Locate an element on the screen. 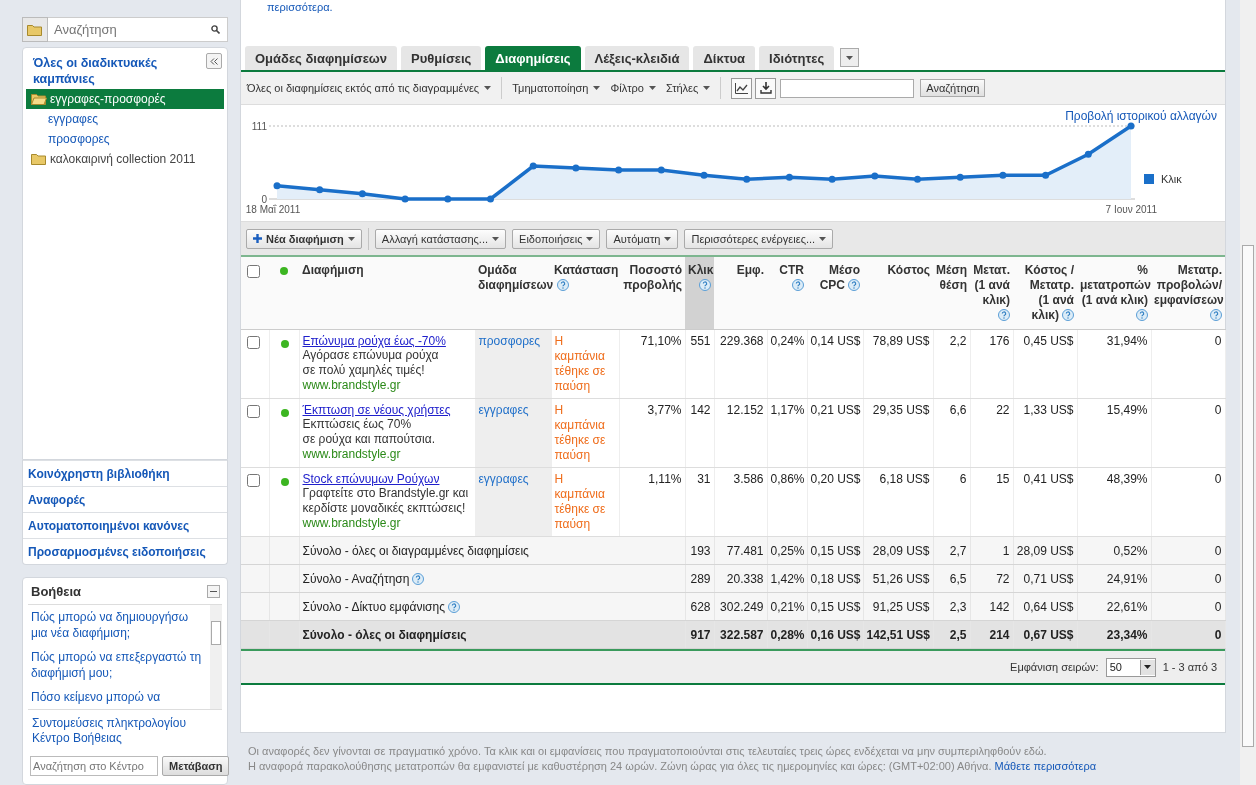 Image resolution: width=1256 pixels, height=785 pixels. column-header: Ποσοστό προβολής is located at coordinates (652, 293).